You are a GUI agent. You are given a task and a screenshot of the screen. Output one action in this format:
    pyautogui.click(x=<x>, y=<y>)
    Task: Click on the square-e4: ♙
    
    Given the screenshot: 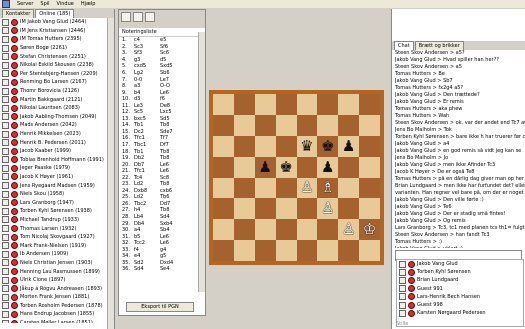 What is the action you would take?
    pyautogui.click(x=307, y=188)
    